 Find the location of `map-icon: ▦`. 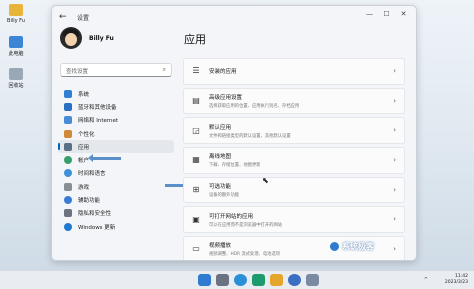

map-icon: ▦ is located at coordinates (196, 160).